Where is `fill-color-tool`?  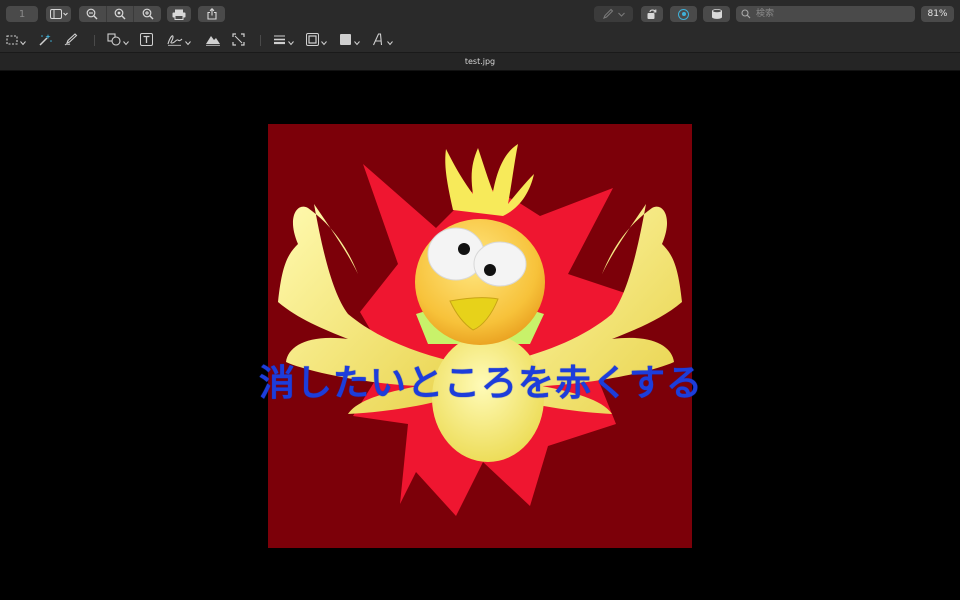
fill-color-tool is located at coordinates (349, 40).